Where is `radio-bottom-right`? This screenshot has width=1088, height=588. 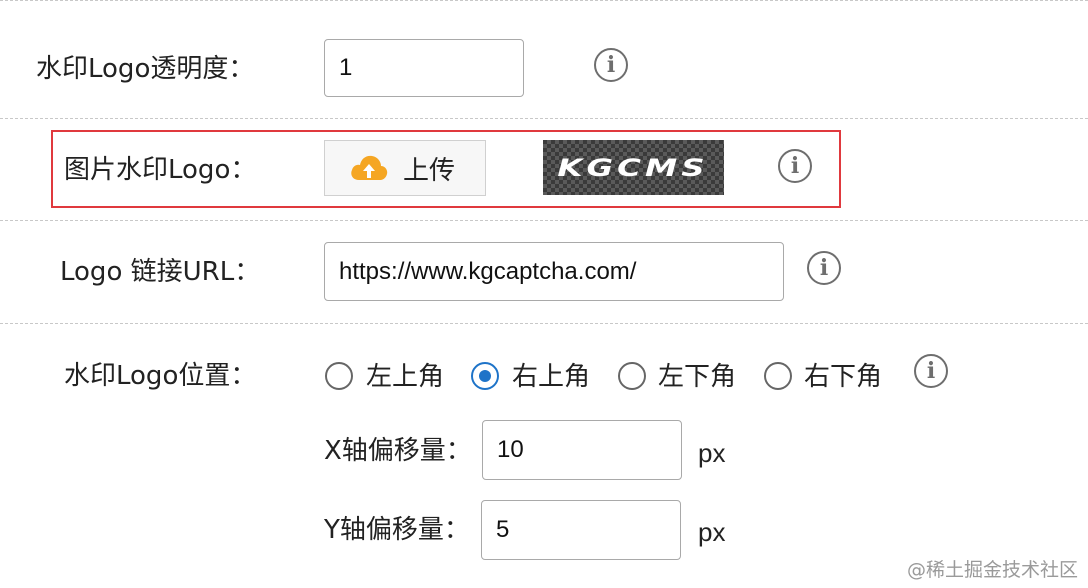
radio-bottom-right is located at coordinates (778, 376).